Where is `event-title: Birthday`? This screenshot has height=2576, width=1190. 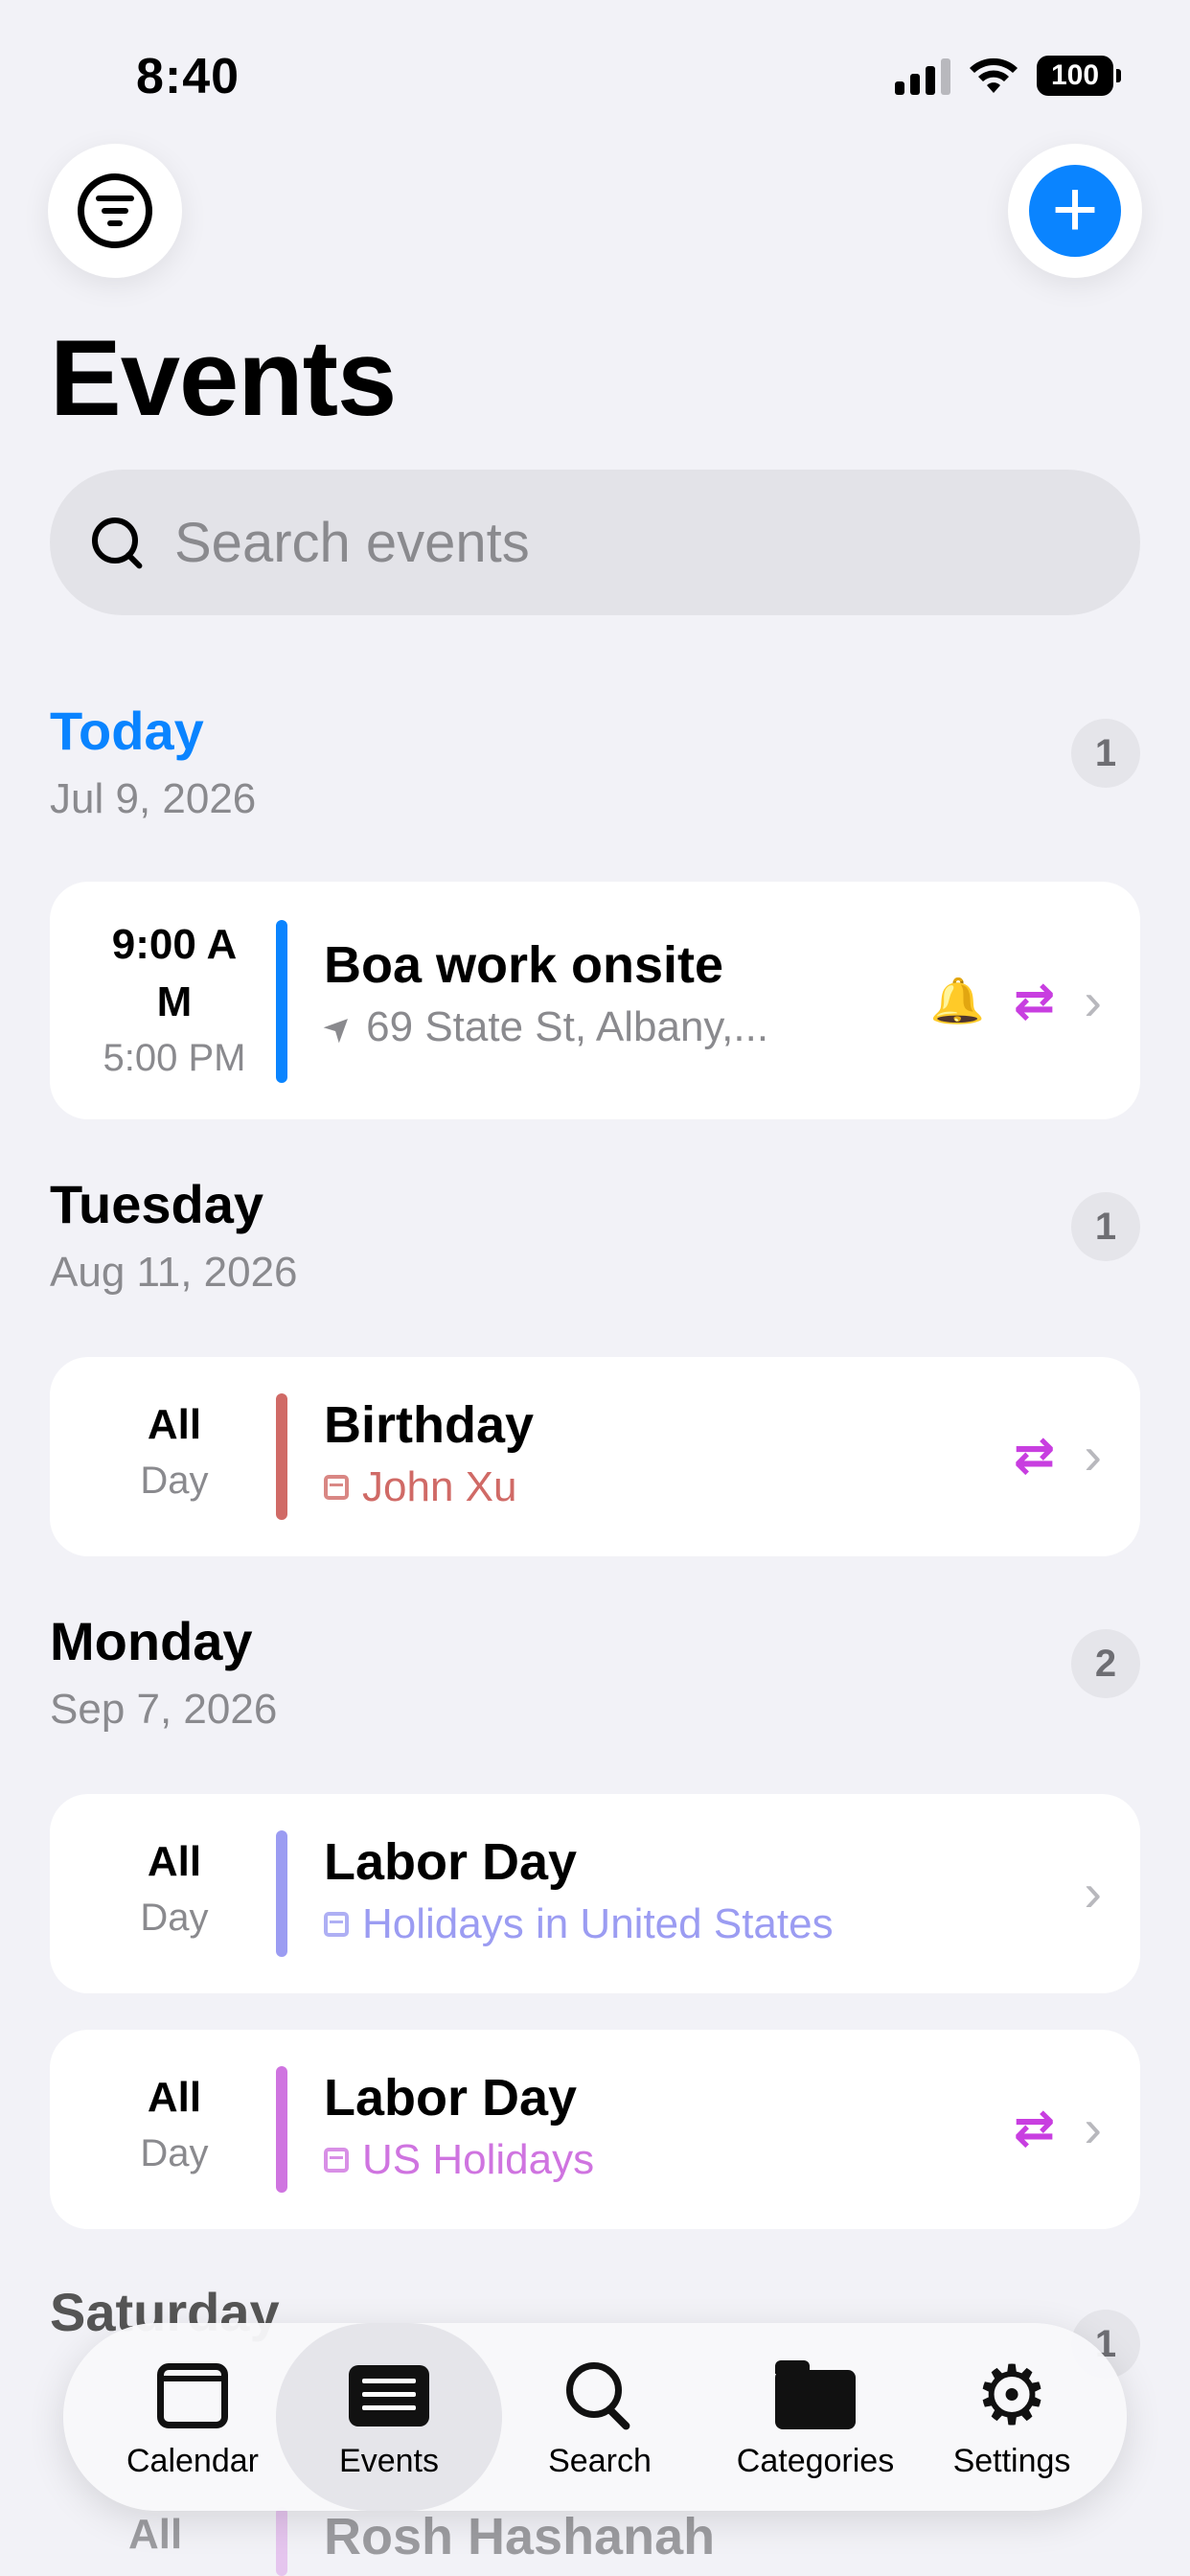 event-title: Birthday is located at coordinates (429, 1425).